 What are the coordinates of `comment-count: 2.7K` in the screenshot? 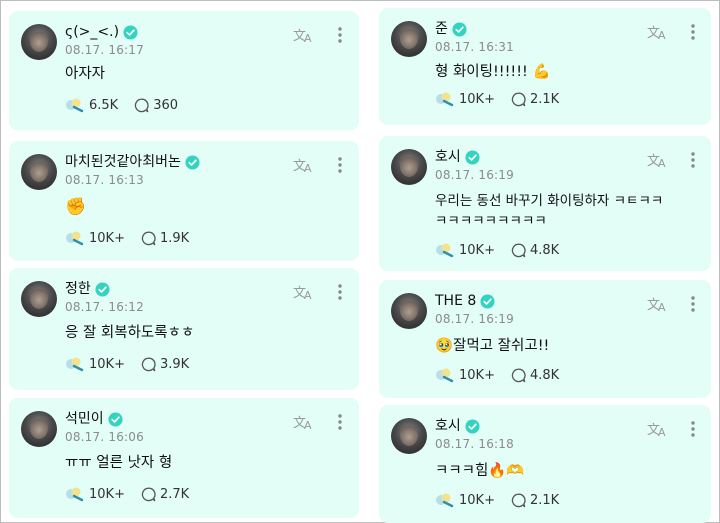 It's located at (174, 494).